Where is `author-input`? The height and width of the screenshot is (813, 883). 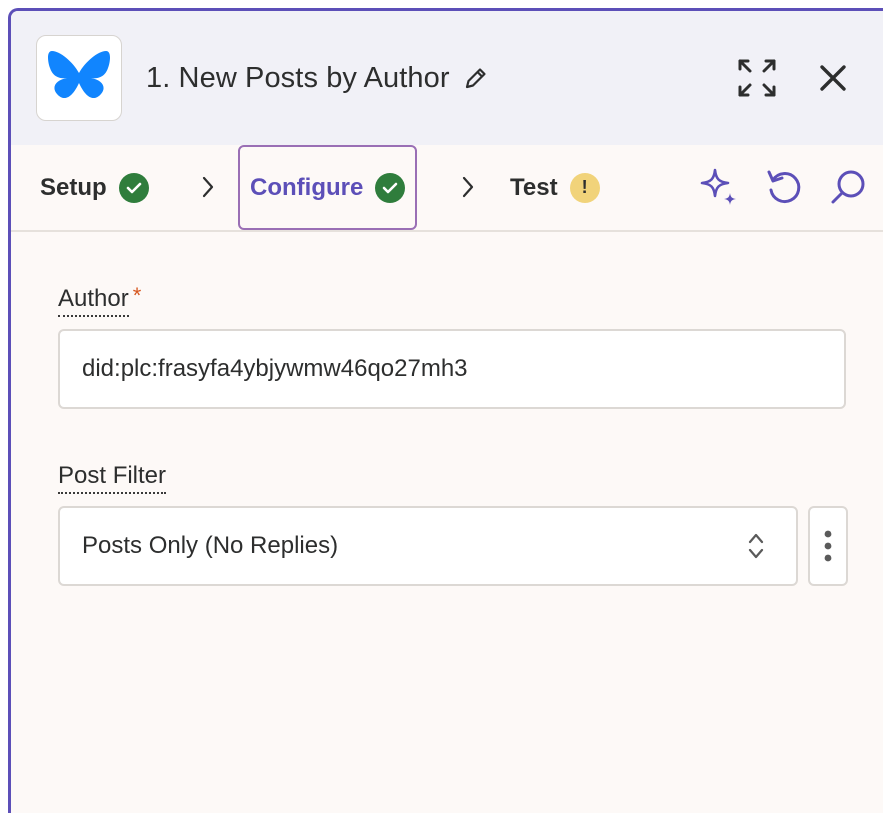
author-input is located at coordinates (452, 369).